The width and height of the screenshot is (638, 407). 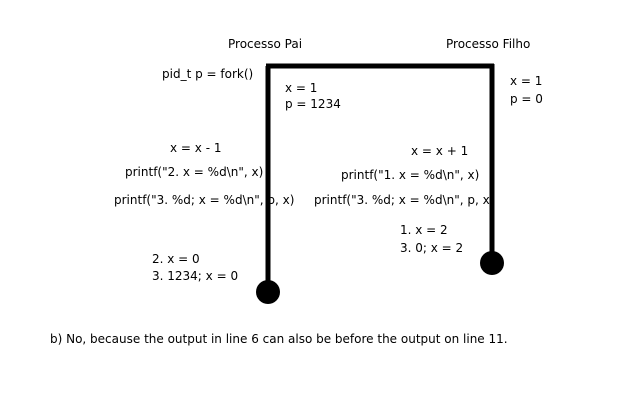 I want to click on child-x-value: x = 1, so click(x=526, y=81).